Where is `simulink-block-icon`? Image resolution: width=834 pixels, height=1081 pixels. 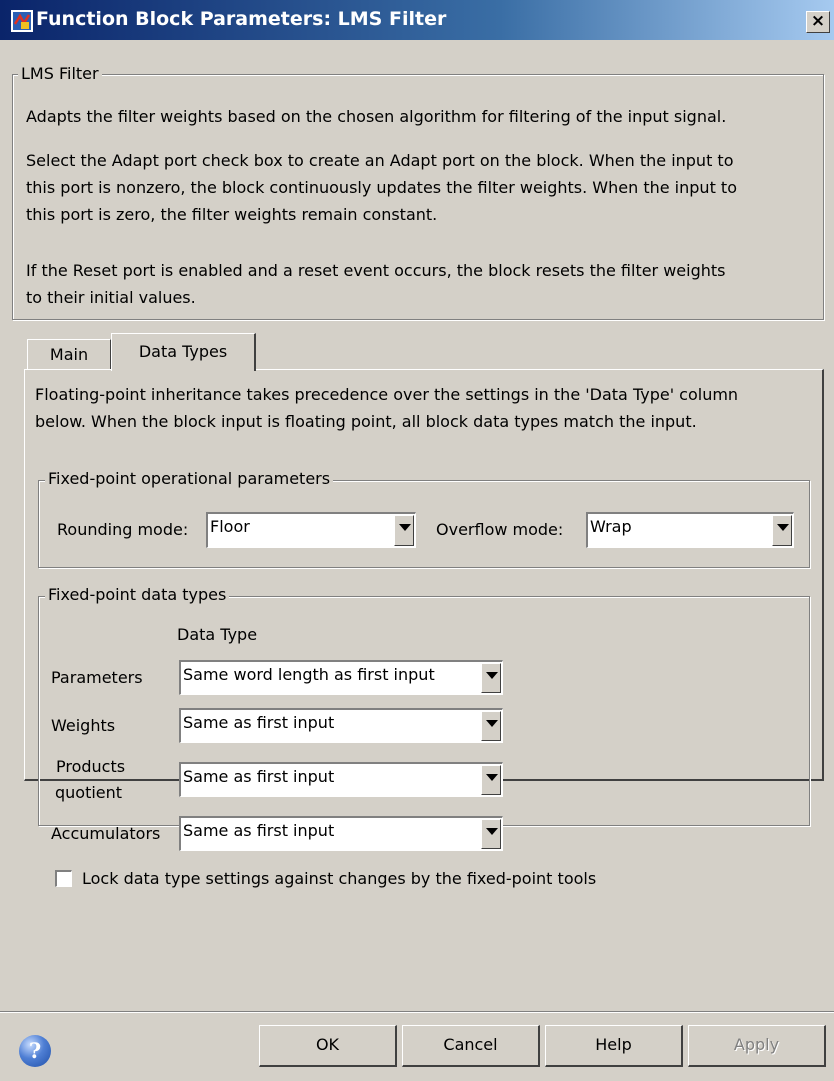 simulink-block-icon is located at coordinates (22, 21).